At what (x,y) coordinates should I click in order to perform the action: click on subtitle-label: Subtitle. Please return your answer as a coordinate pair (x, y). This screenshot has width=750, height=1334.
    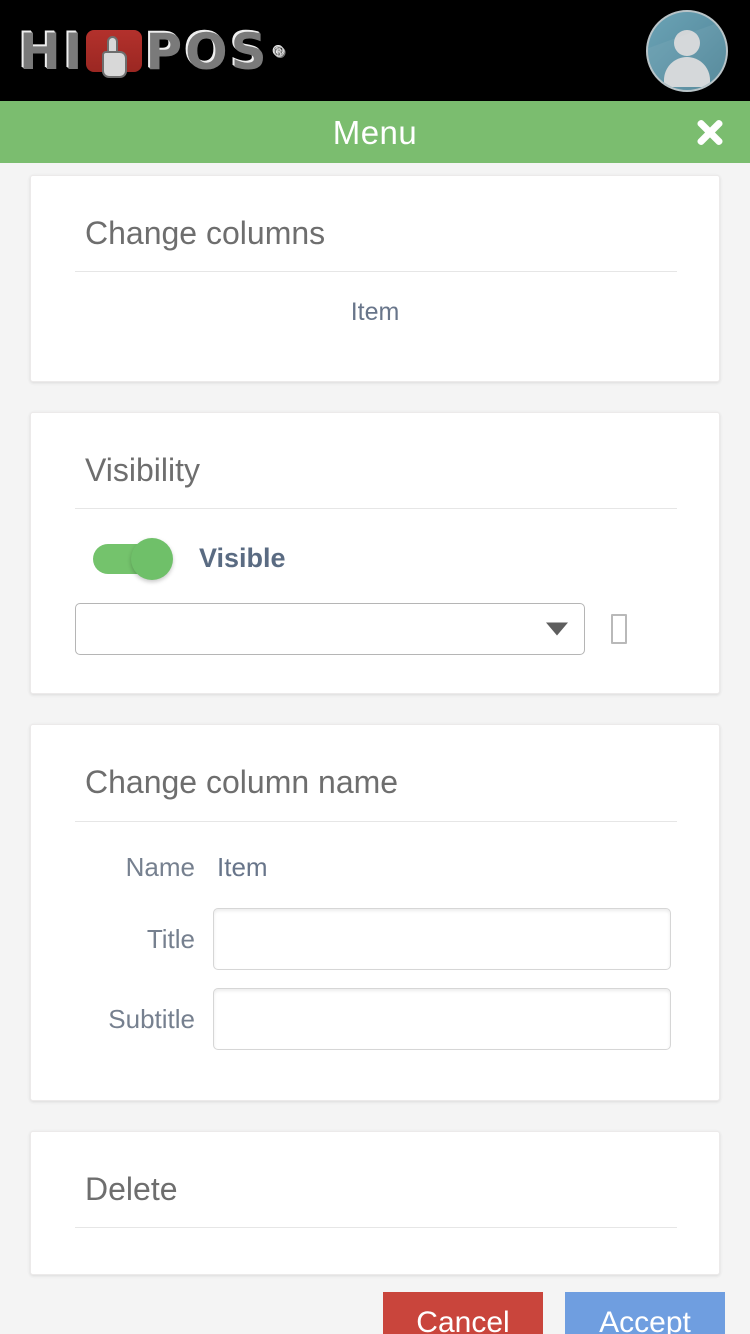
    Looking at the image, I should click on (151, 1018).